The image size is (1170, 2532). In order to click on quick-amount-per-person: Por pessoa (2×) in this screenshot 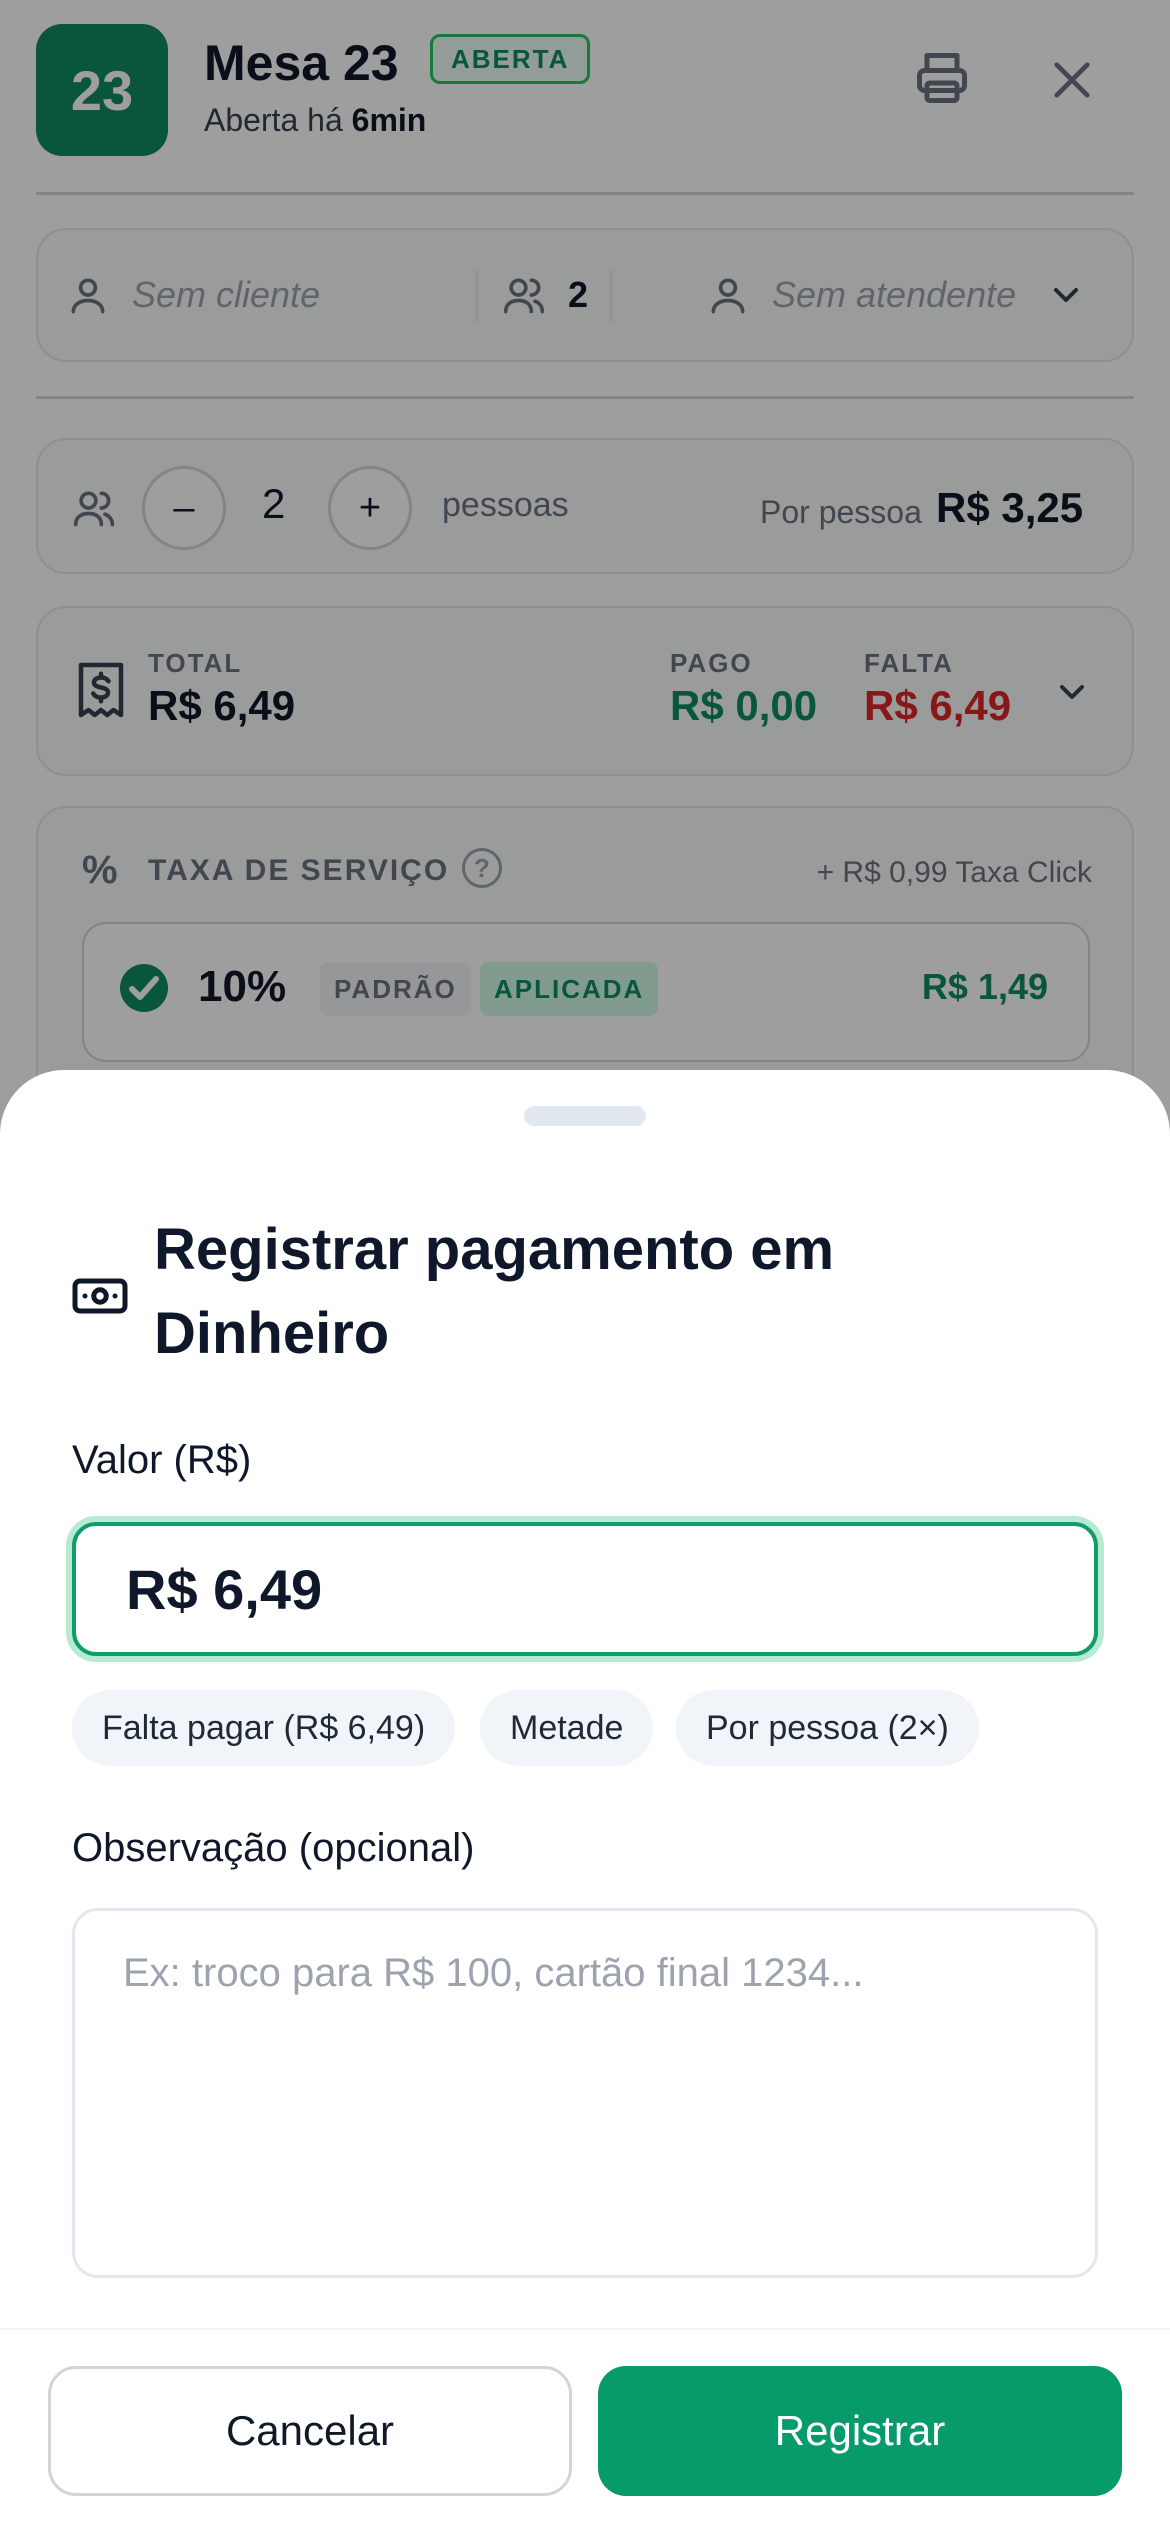, I will do `click(827, 1728)`.